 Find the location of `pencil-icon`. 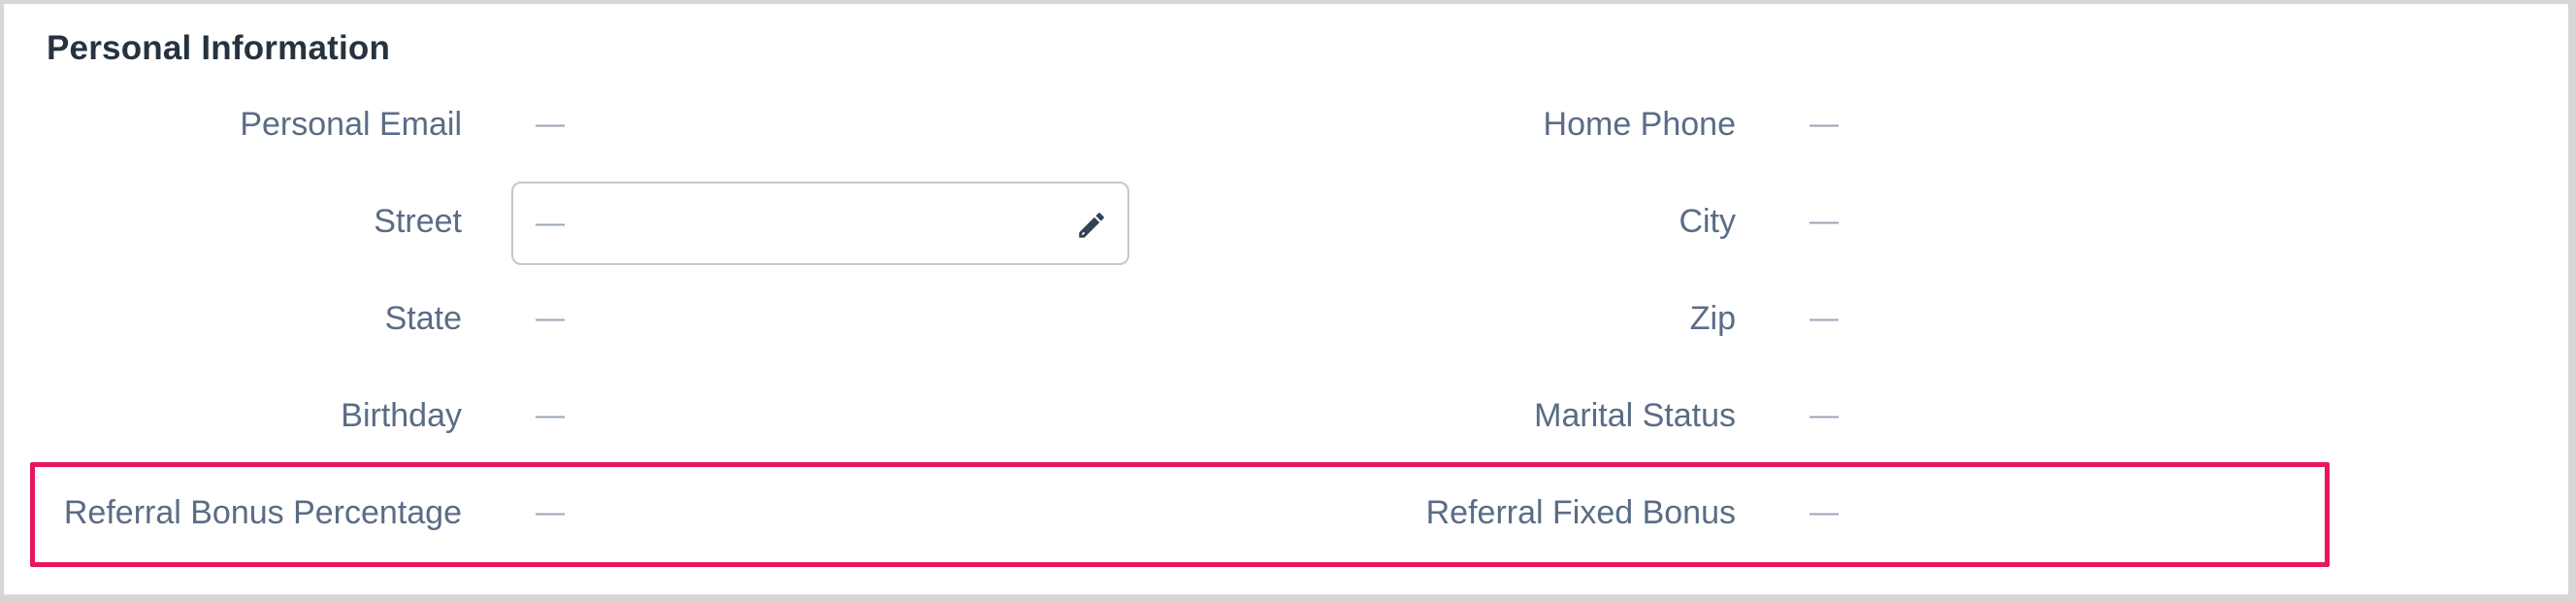

pencil-icon is located at coordinates (1091, 226).